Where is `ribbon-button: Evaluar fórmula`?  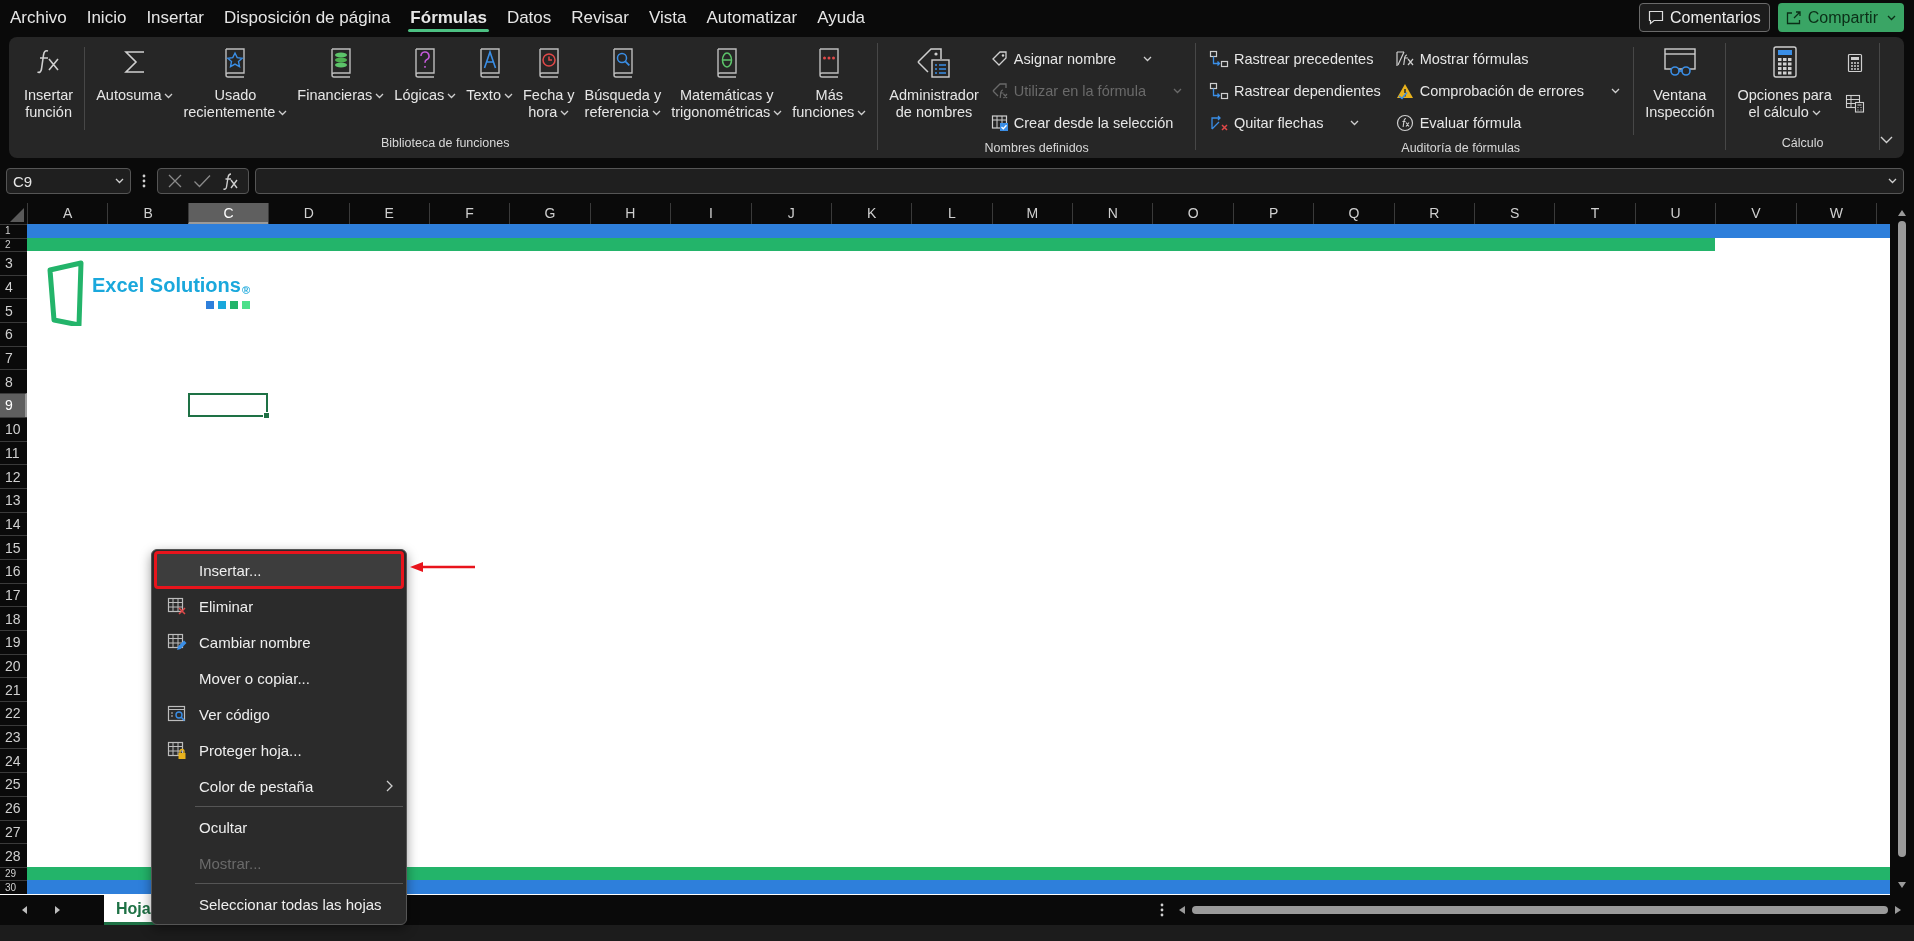 ribbon-button: Evaluar fórmula is located at coordinates (1507, 123).